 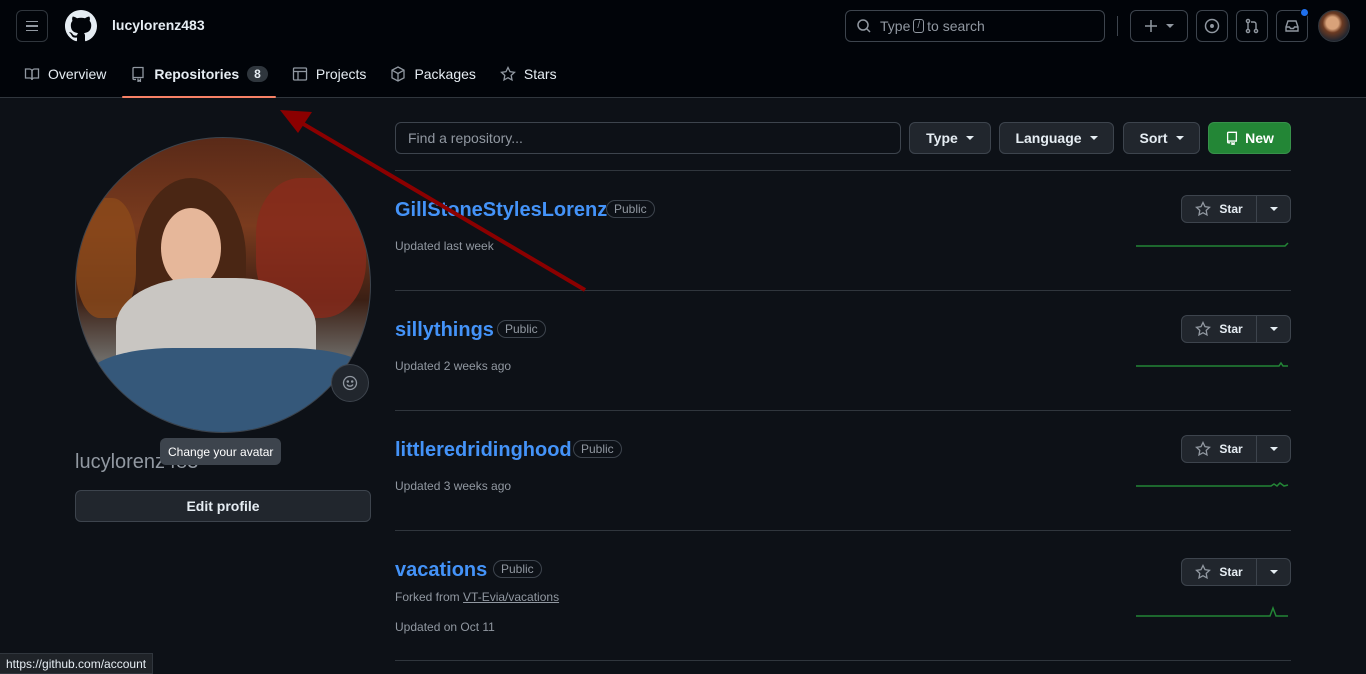 What do you see at coordinates (221, 451) in the screenshot?
I see `avatar-tooltip: Change your avatar` at bounding box center [221, 451].